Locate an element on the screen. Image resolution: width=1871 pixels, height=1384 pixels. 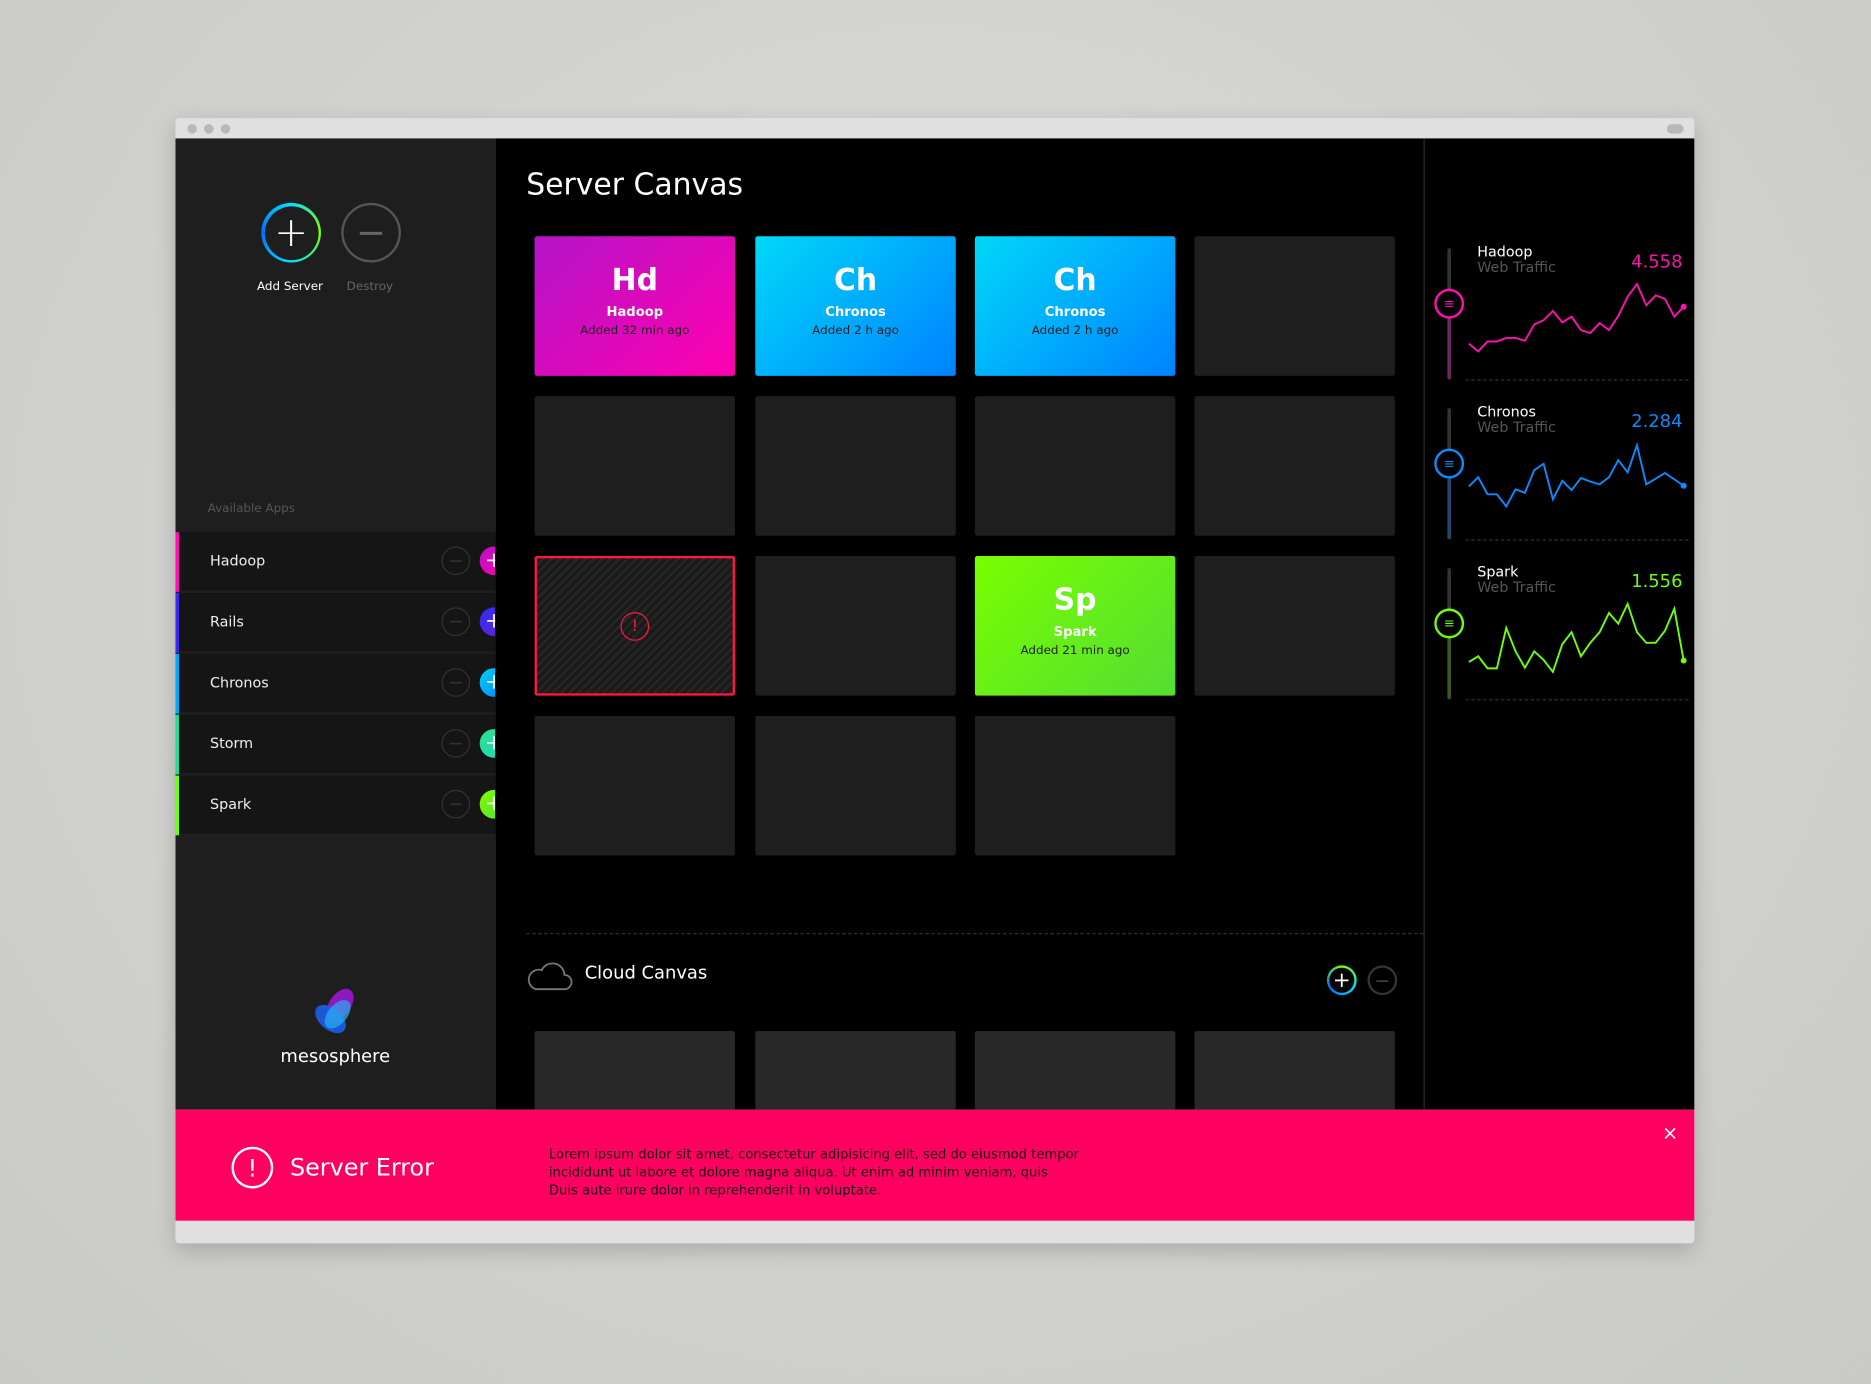
app-row-rails: Rails − + is located at coordinates (342, 623).